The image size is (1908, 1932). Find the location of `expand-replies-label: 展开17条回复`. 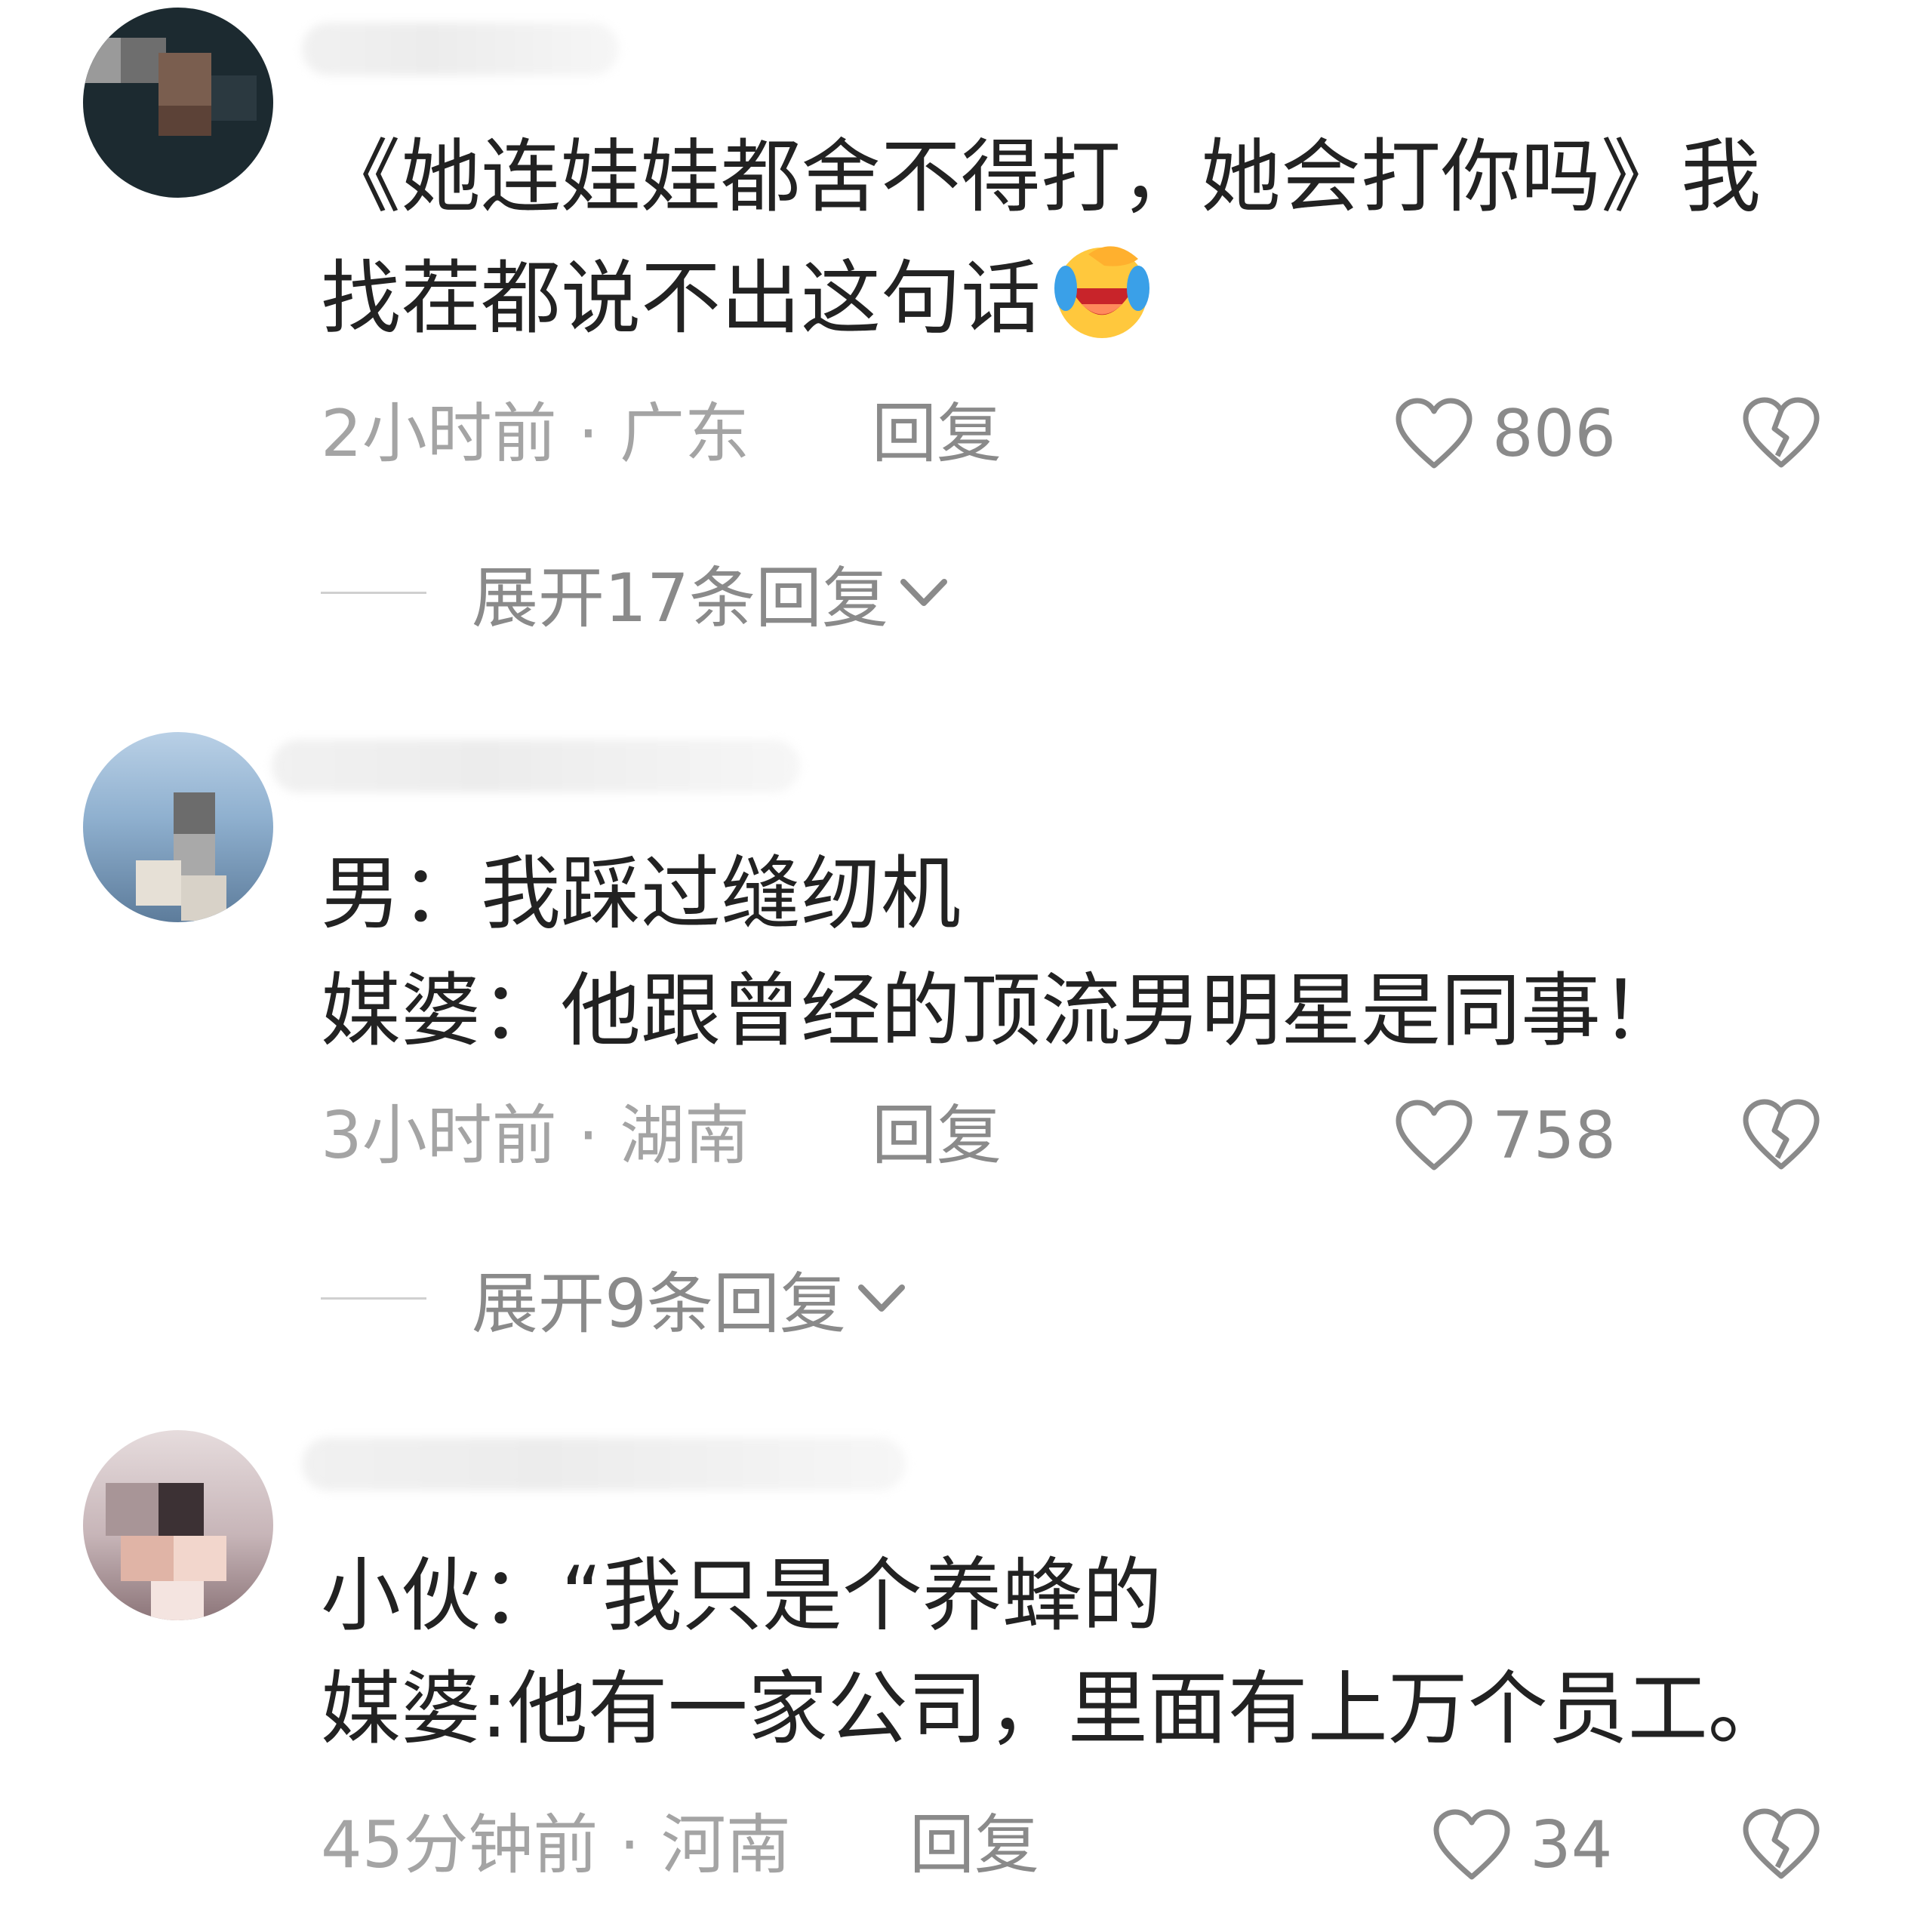

expand-replies-label: 展开17条回复 is located at coordinates (680, 597).